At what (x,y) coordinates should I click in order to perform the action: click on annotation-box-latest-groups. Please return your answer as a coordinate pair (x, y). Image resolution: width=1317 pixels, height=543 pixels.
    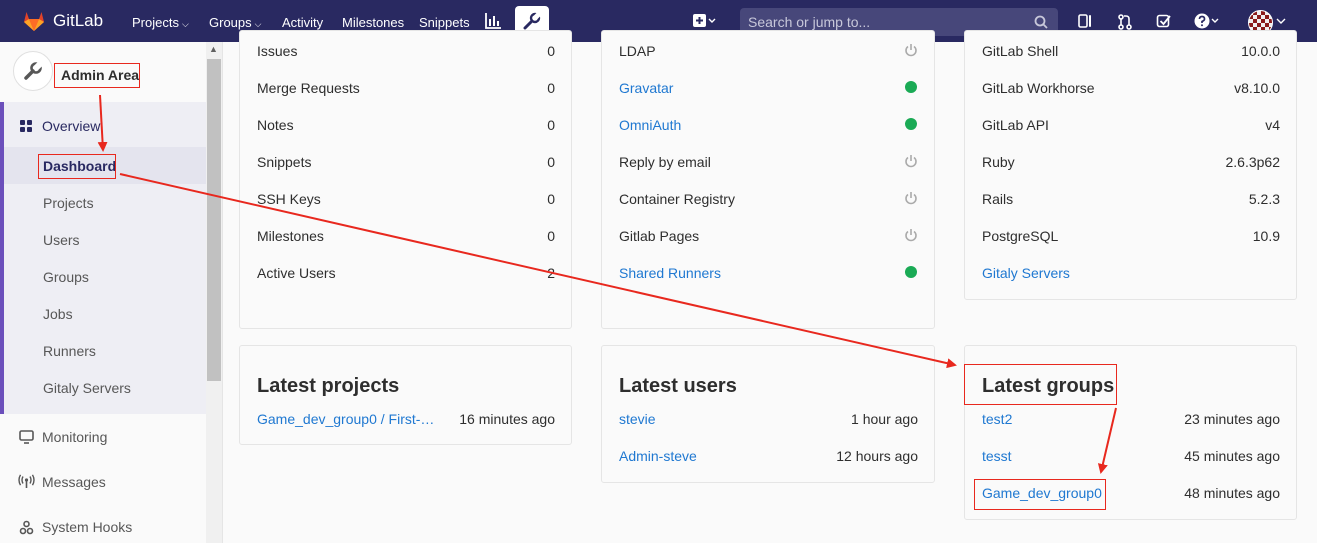
    Looking at the image, I should click on (1040, 384).